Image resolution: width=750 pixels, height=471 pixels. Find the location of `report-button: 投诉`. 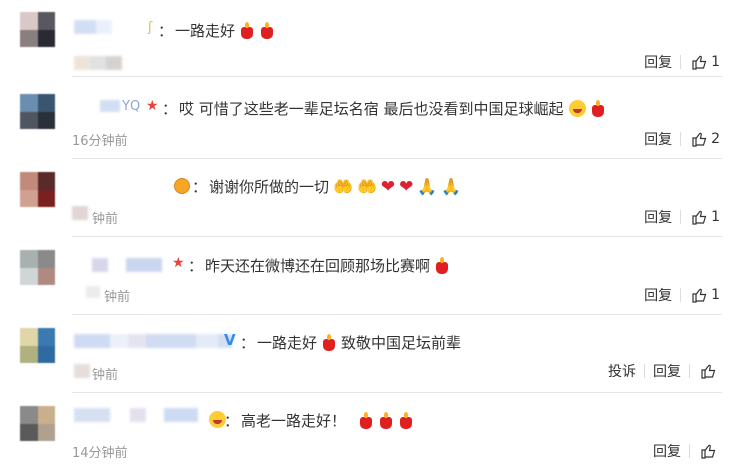

report-button: 投诉 is located at coordinates (622, 371).